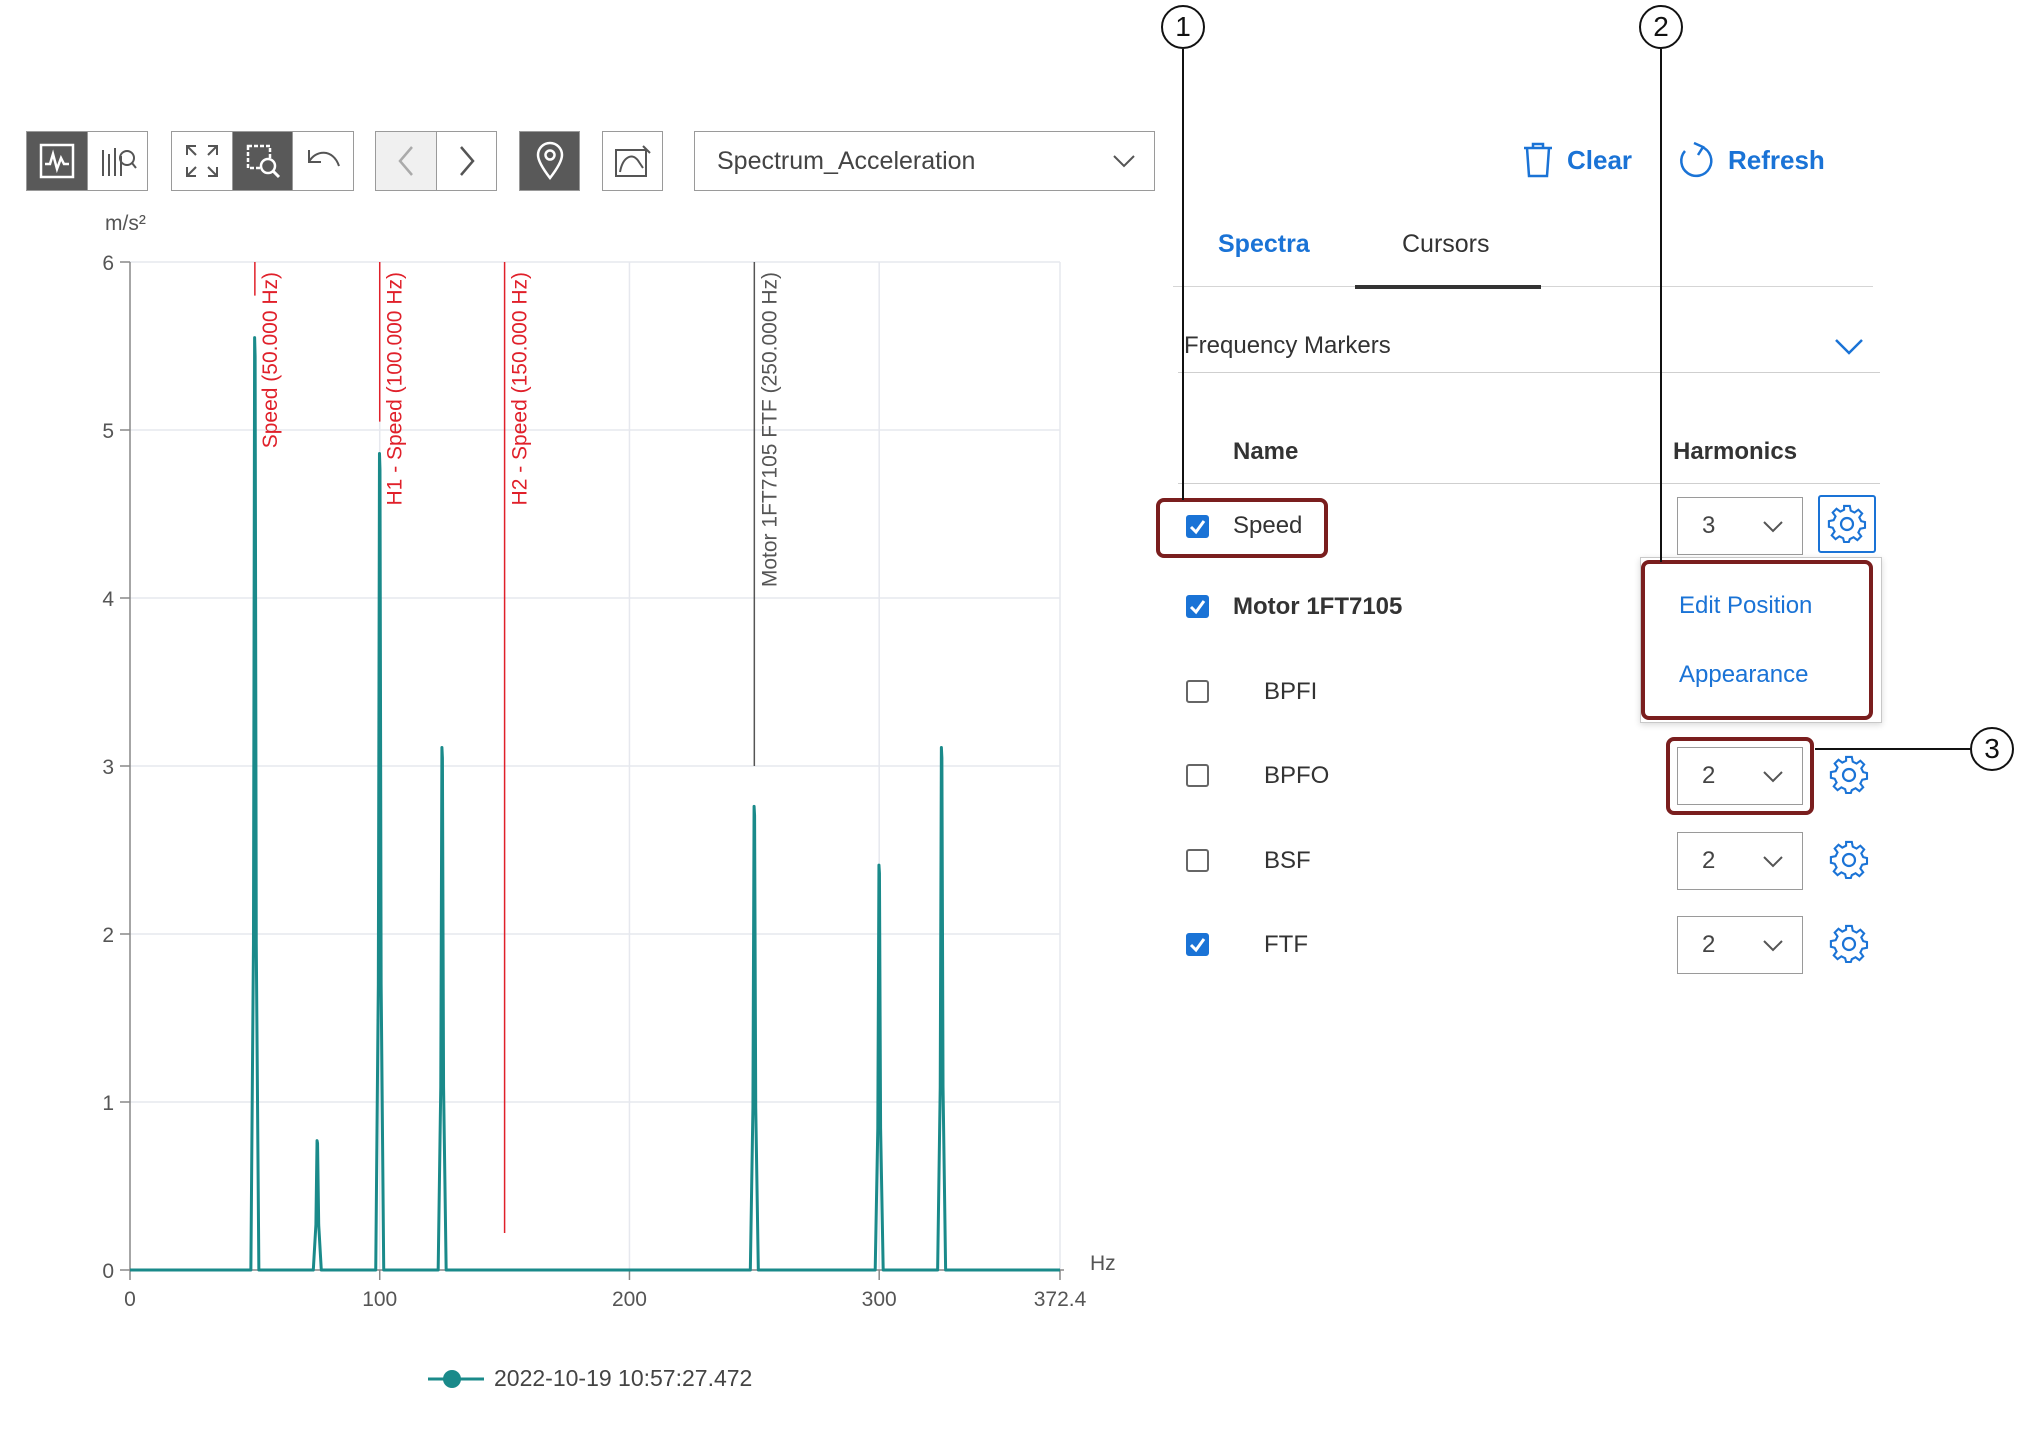 Image resolution: width=2018 pixels, height=1440 pixels. I want to click on undo-zoom-button, so click(322, 161).